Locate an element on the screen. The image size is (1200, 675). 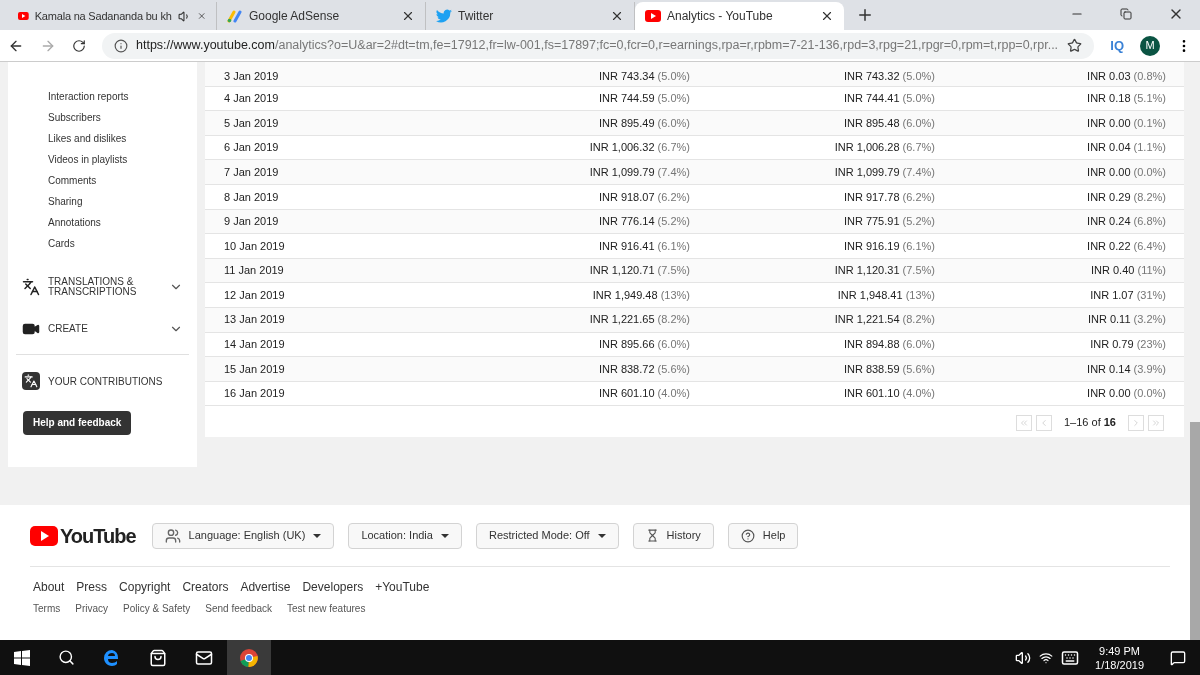
people-icon is located at coordinates (172, 535).